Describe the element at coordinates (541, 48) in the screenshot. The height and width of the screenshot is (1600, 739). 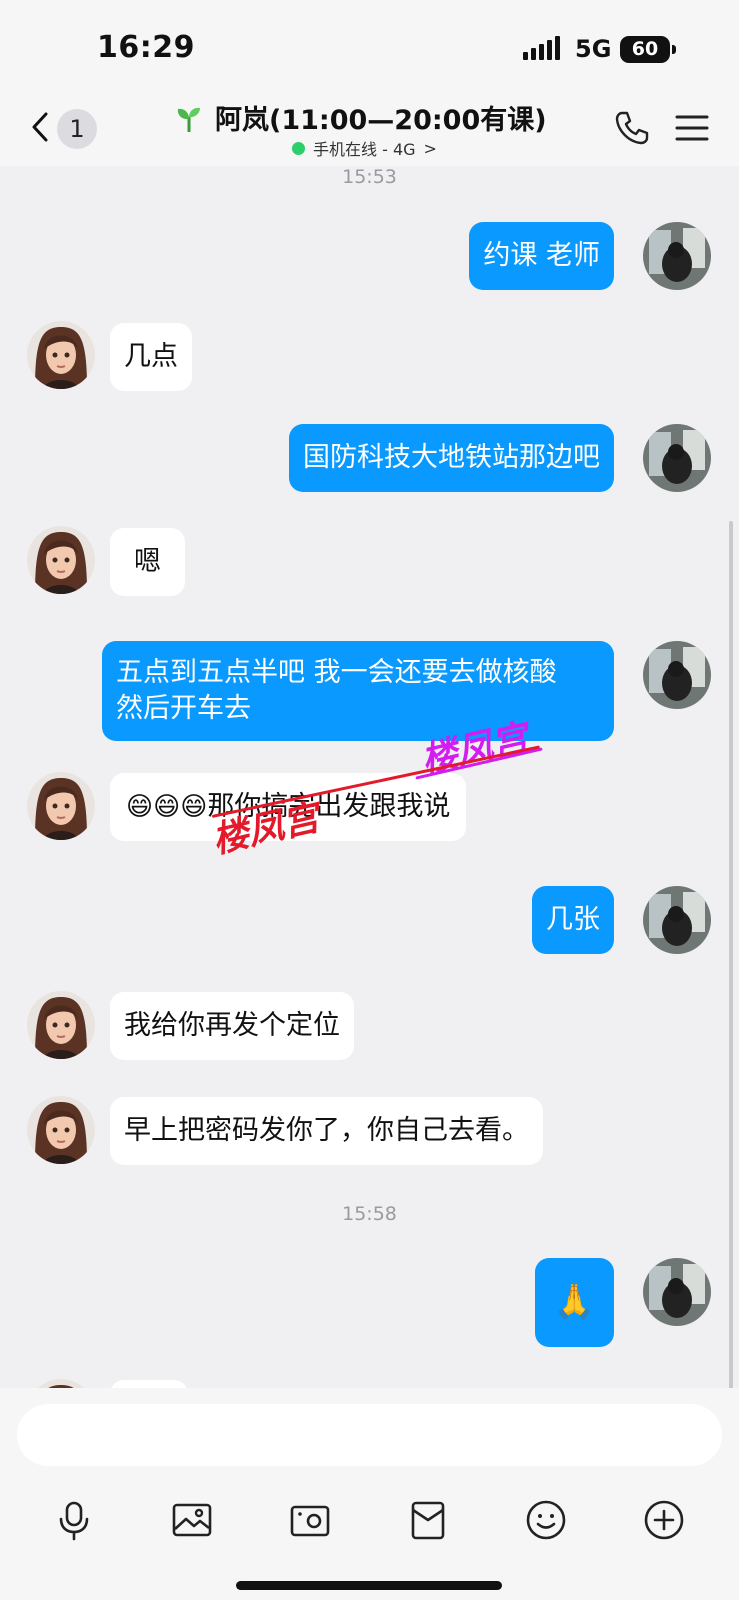
I see `signal-icon` at that location.